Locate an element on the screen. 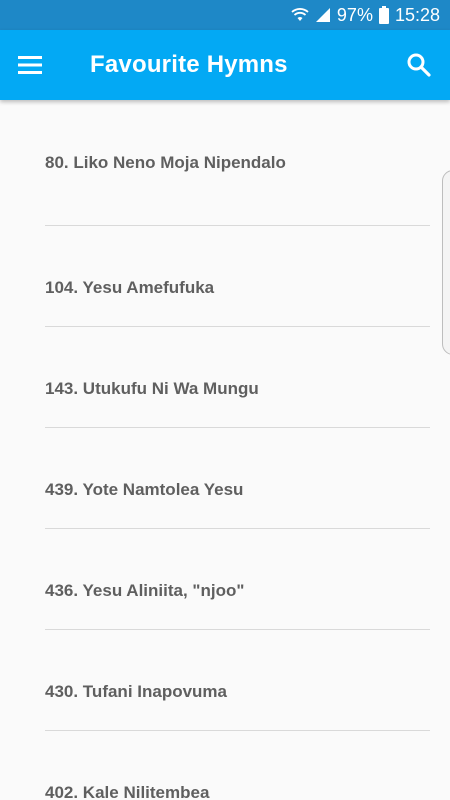 This screenshot has width=450, height=800. list-item: 430. Tufani Inapovuma is located at coordinates (225, 680).